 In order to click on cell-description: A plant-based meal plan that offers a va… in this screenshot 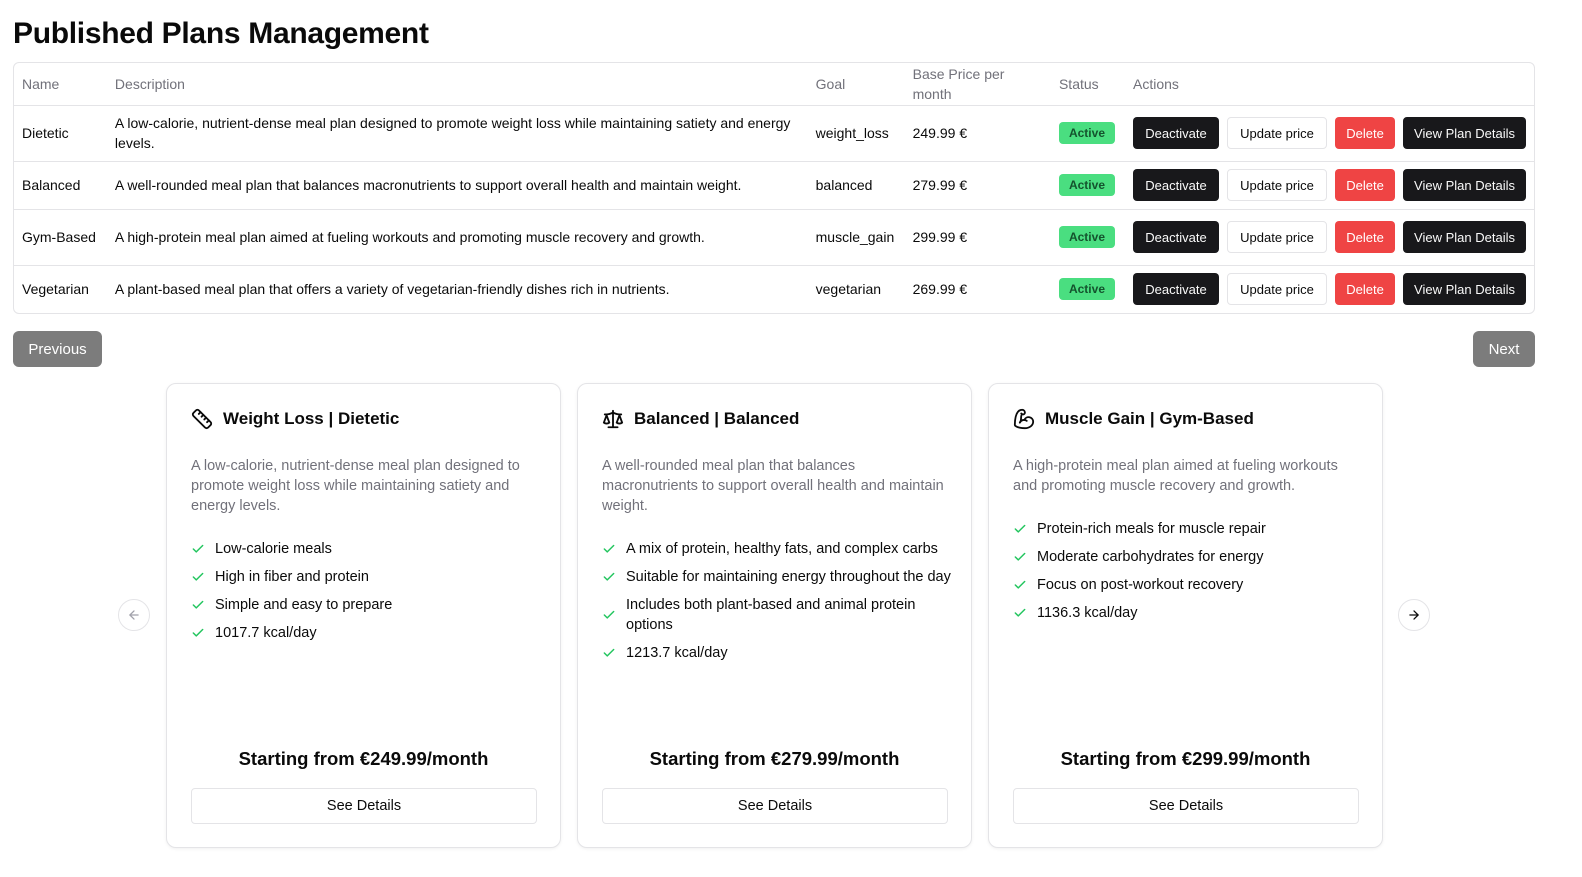, I will do `click(392, 289)`.